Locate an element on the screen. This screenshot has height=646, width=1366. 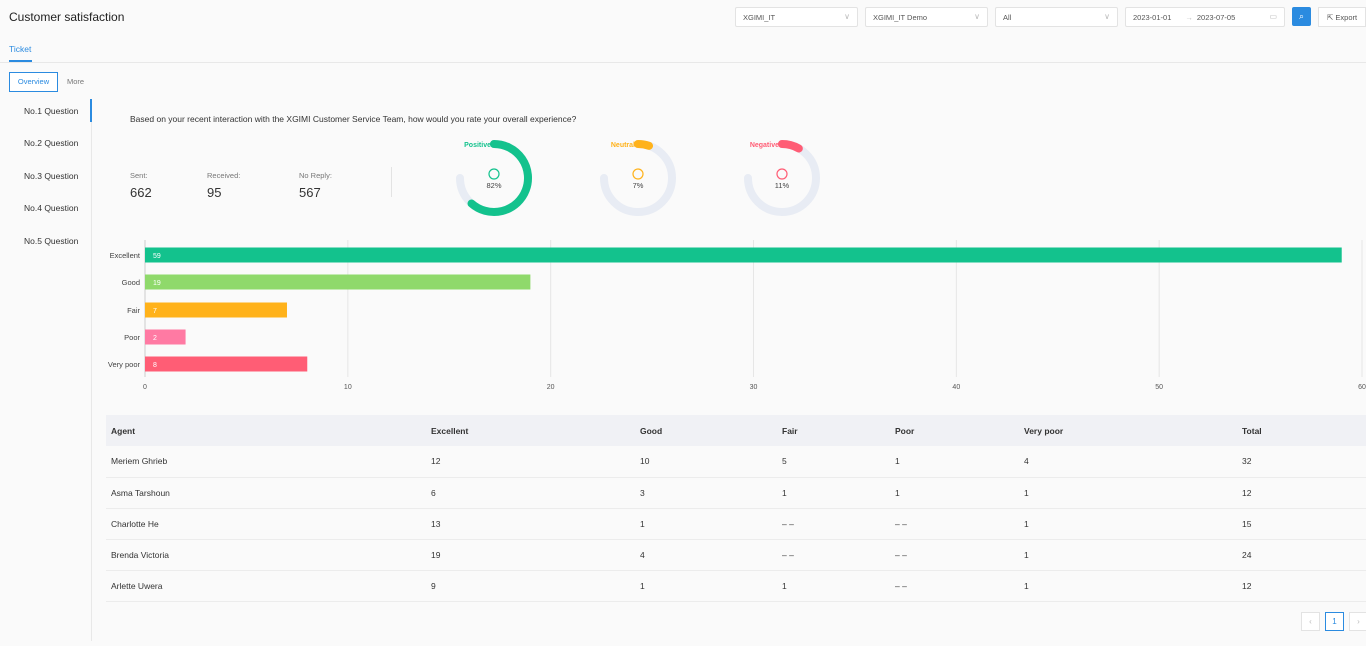
page-1-button: 1 is located at coordinates (1334, 621).